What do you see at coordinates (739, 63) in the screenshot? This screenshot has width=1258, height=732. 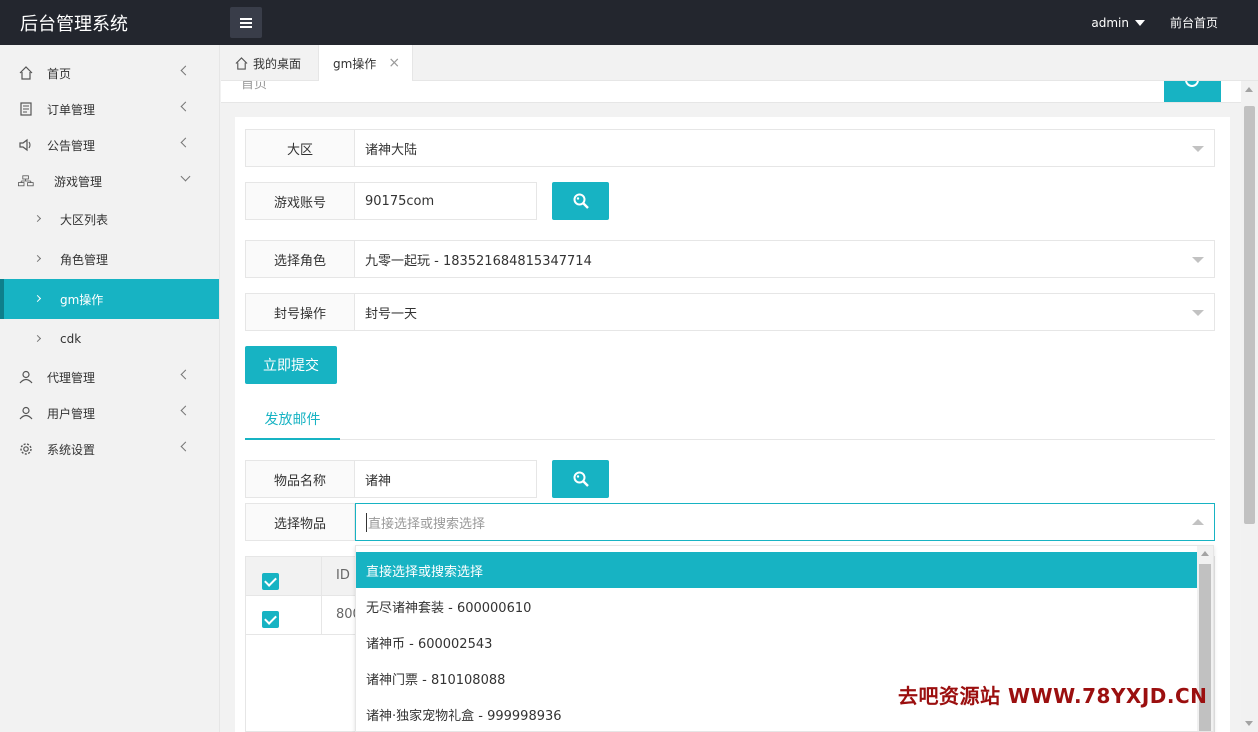 I see `tab-bar: 我的桌面 gm操作 ×` at bounding box center [739, 63].